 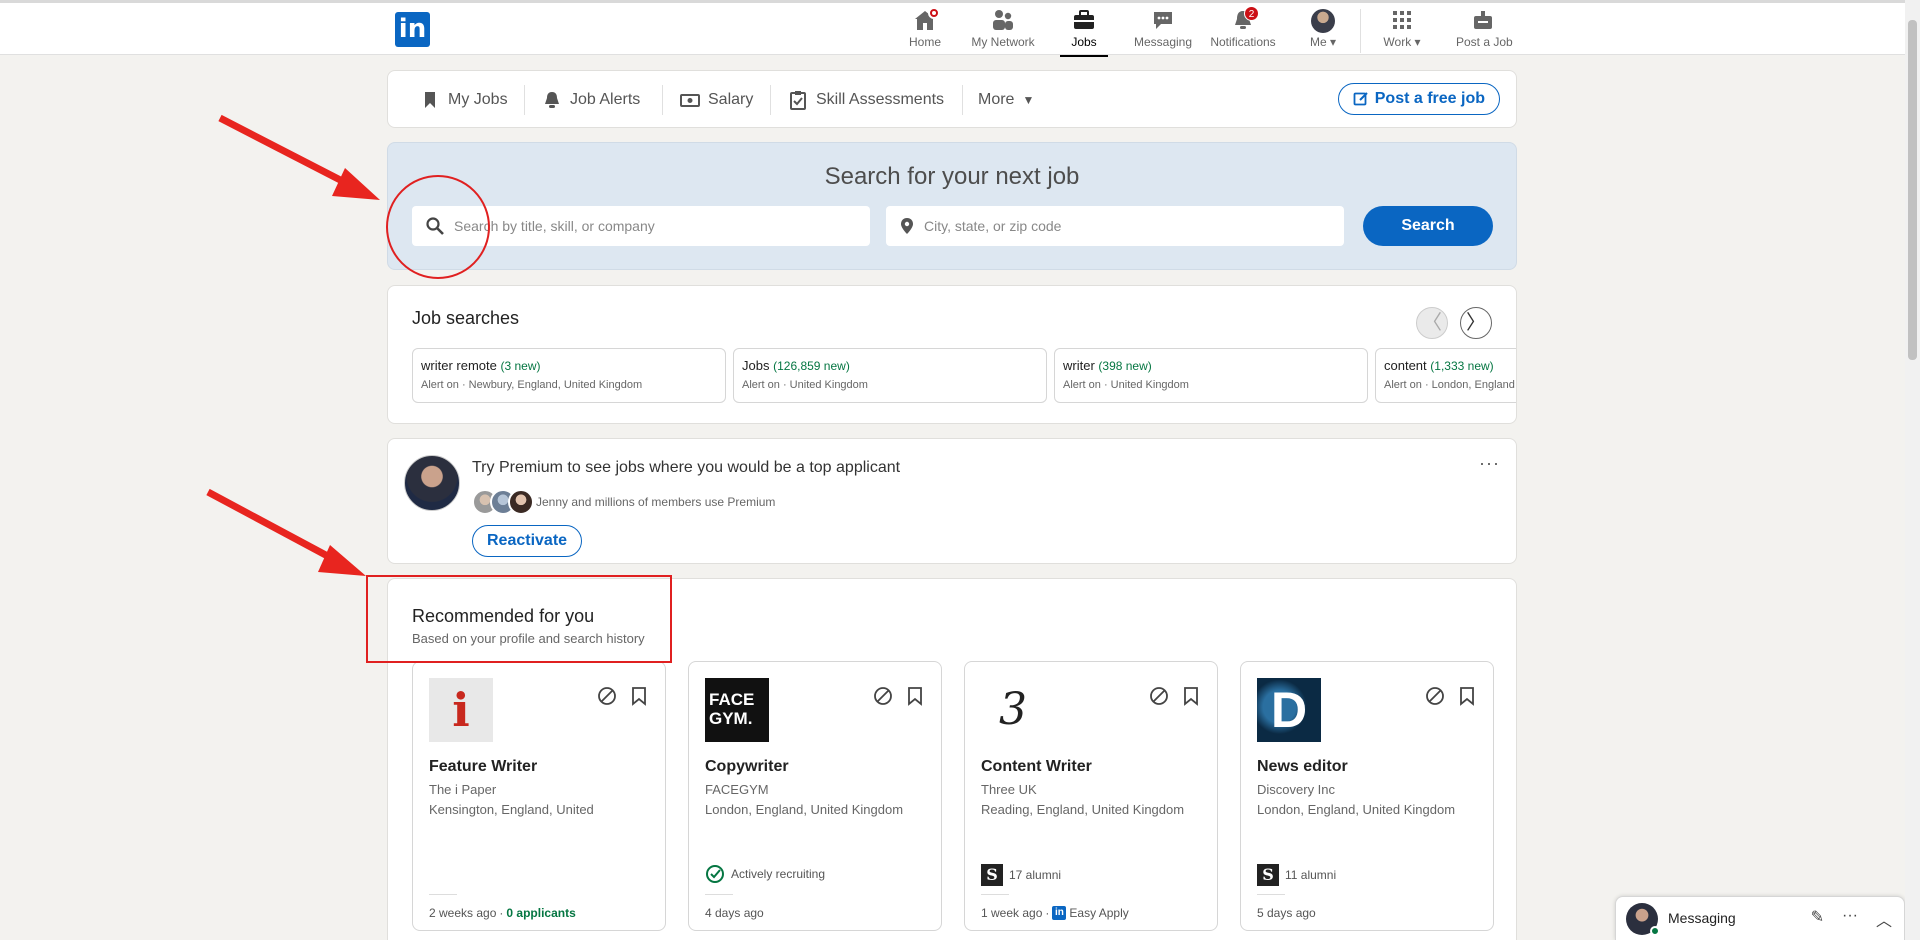 What do you see at coordinates (1912, 190) in the screenshot?
I see `scrollbar-thumb` at bounding box center [1912, 190].